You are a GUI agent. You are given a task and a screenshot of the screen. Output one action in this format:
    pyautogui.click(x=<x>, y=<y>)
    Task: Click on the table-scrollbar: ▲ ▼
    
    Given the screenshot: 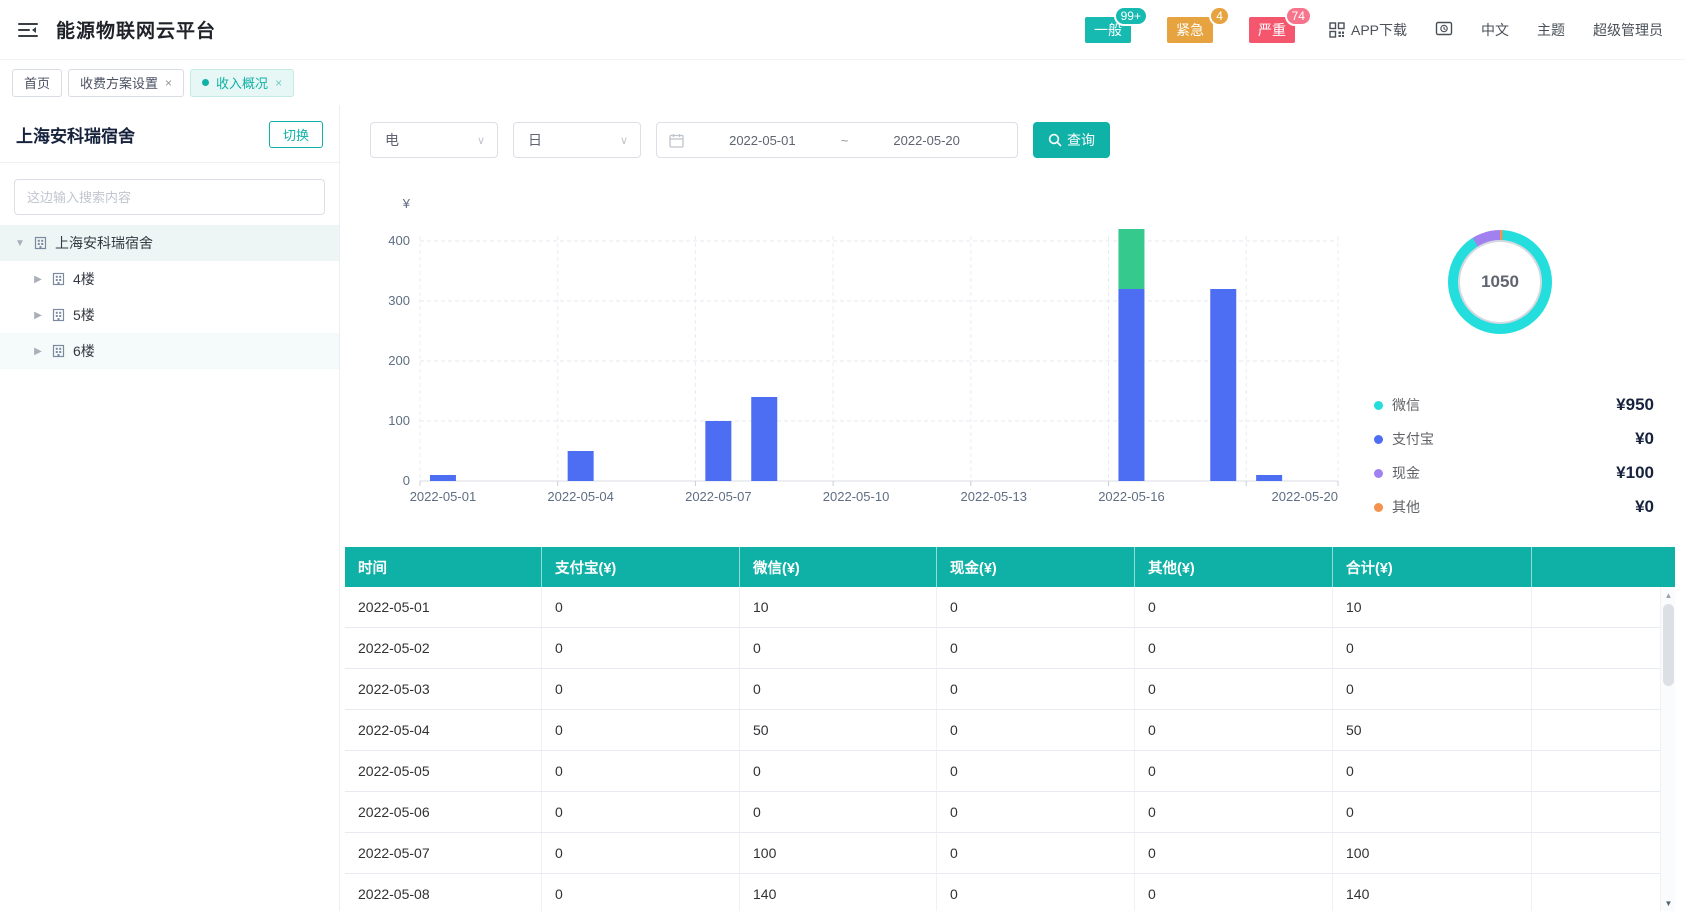 What is the action you would take?
    pyautogui.click(x=1667, y=749)
    